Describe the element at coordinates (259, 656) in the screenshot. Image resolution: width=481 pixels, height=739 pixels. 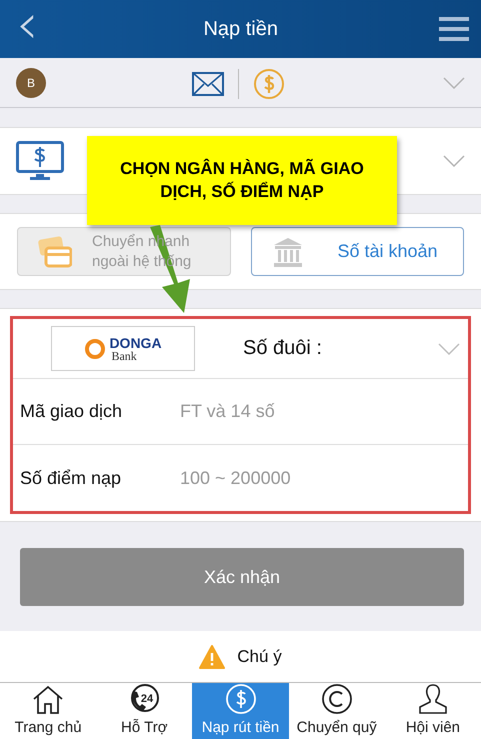
I see `notice-title: Chú ý` at that location.